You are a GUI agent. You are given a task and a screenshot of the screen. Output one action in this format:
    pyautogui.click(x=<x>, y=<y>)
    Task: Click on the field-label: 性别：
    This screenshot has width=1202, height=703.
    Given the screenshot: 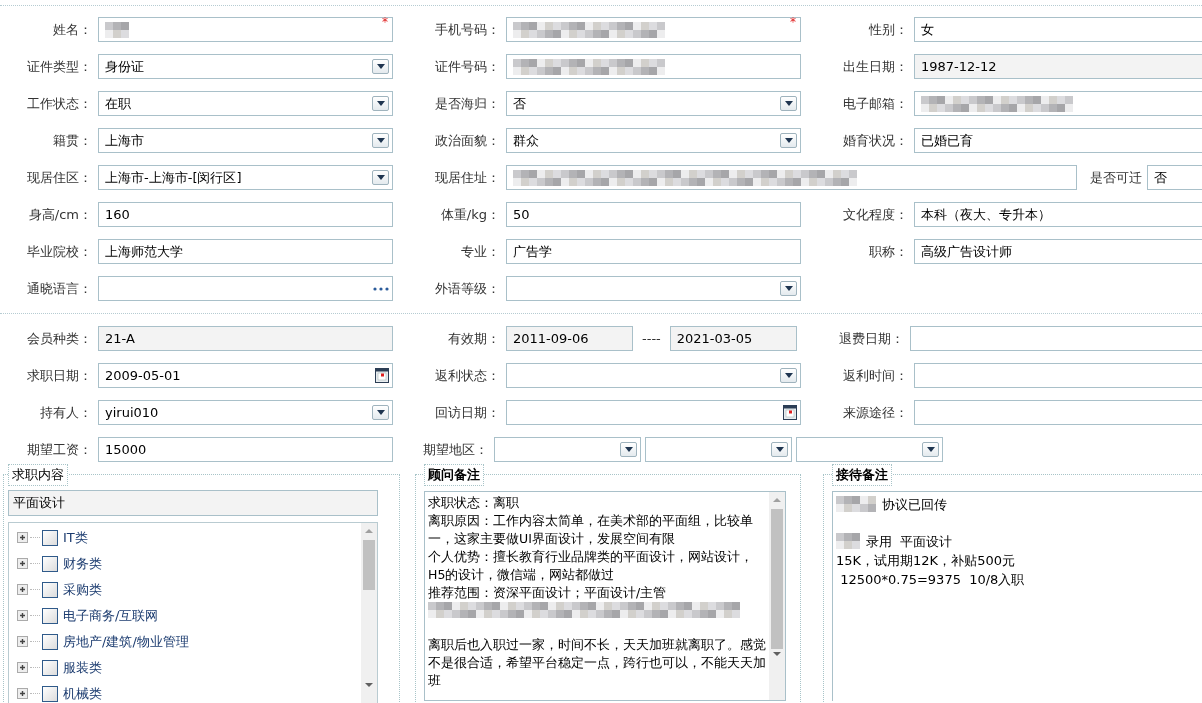 What is the action you would take?
    pyautogui.click(x=888, y=29)
    